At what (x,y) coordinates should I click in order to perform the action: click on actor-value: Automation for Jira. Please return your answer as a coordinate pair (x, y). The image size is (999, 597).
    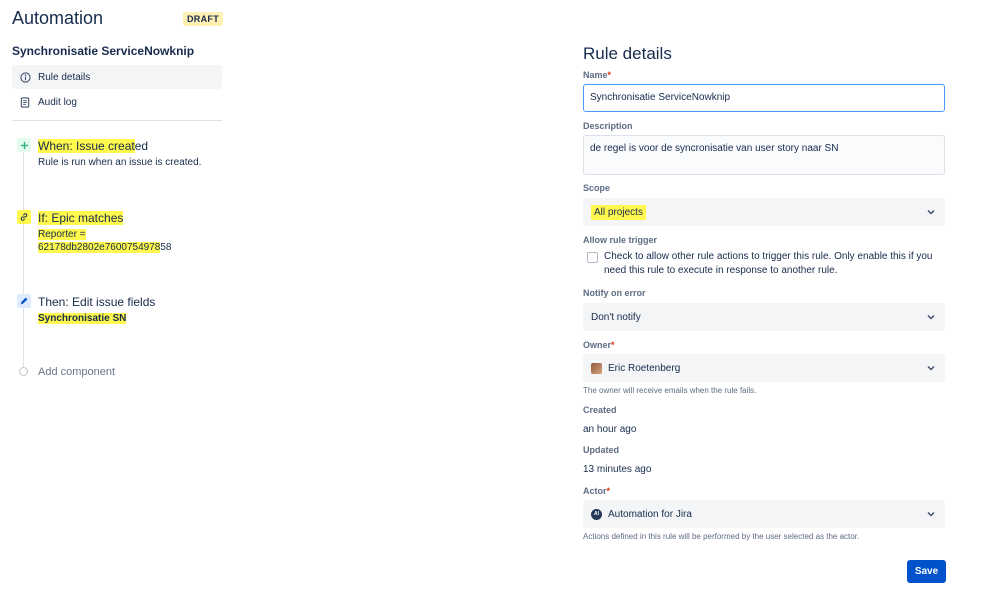
    Looking at the image, I should click on (650, 514).